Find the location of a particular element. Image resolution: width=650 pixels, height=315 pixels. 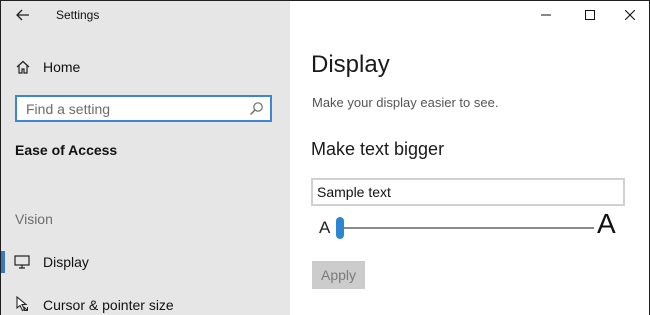

cursor-icon is located at coordinates (22, 305).